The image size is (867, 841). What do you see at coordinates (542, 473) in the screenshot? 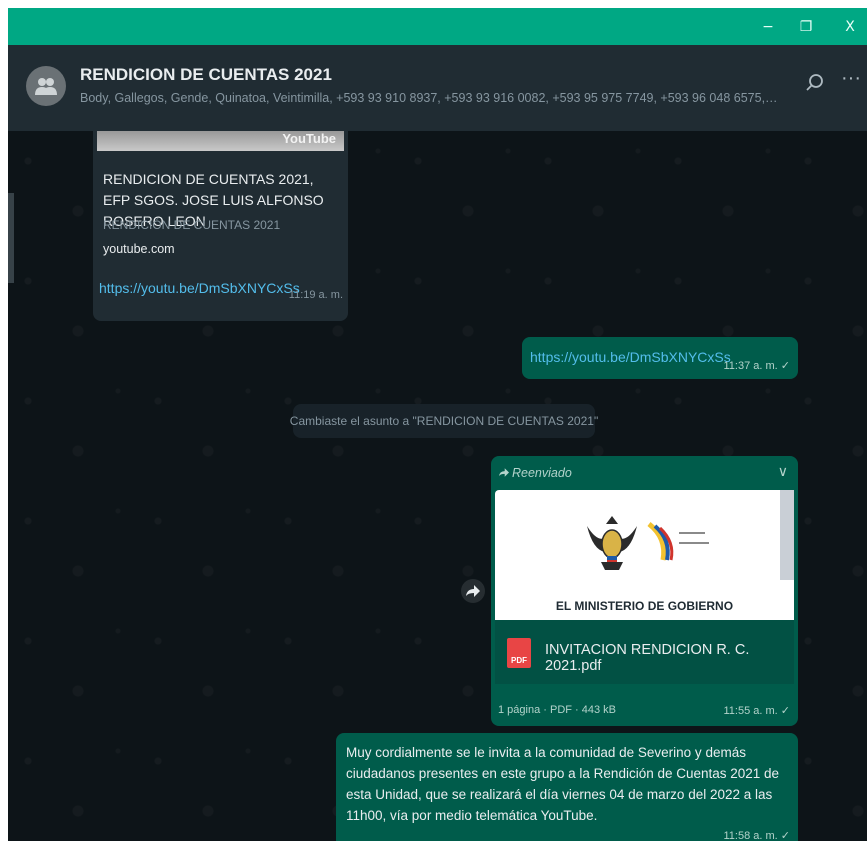
I see `forwarded-label: Reenviado` at bounding box center [542, 473].